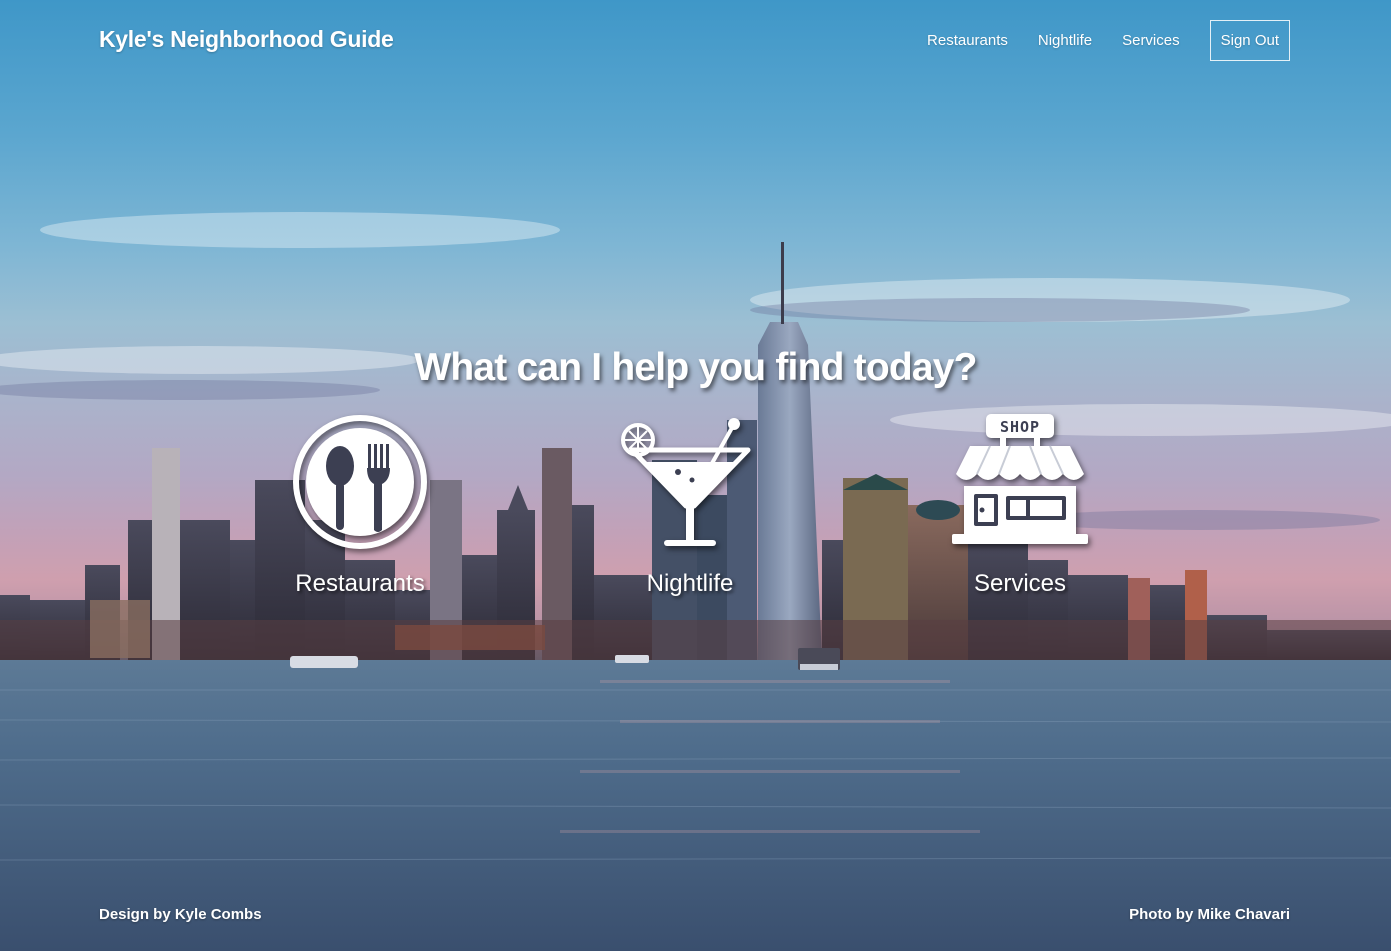  I want to click on photo-credit: Photo by Mike Chavari, so click(1209, 914).